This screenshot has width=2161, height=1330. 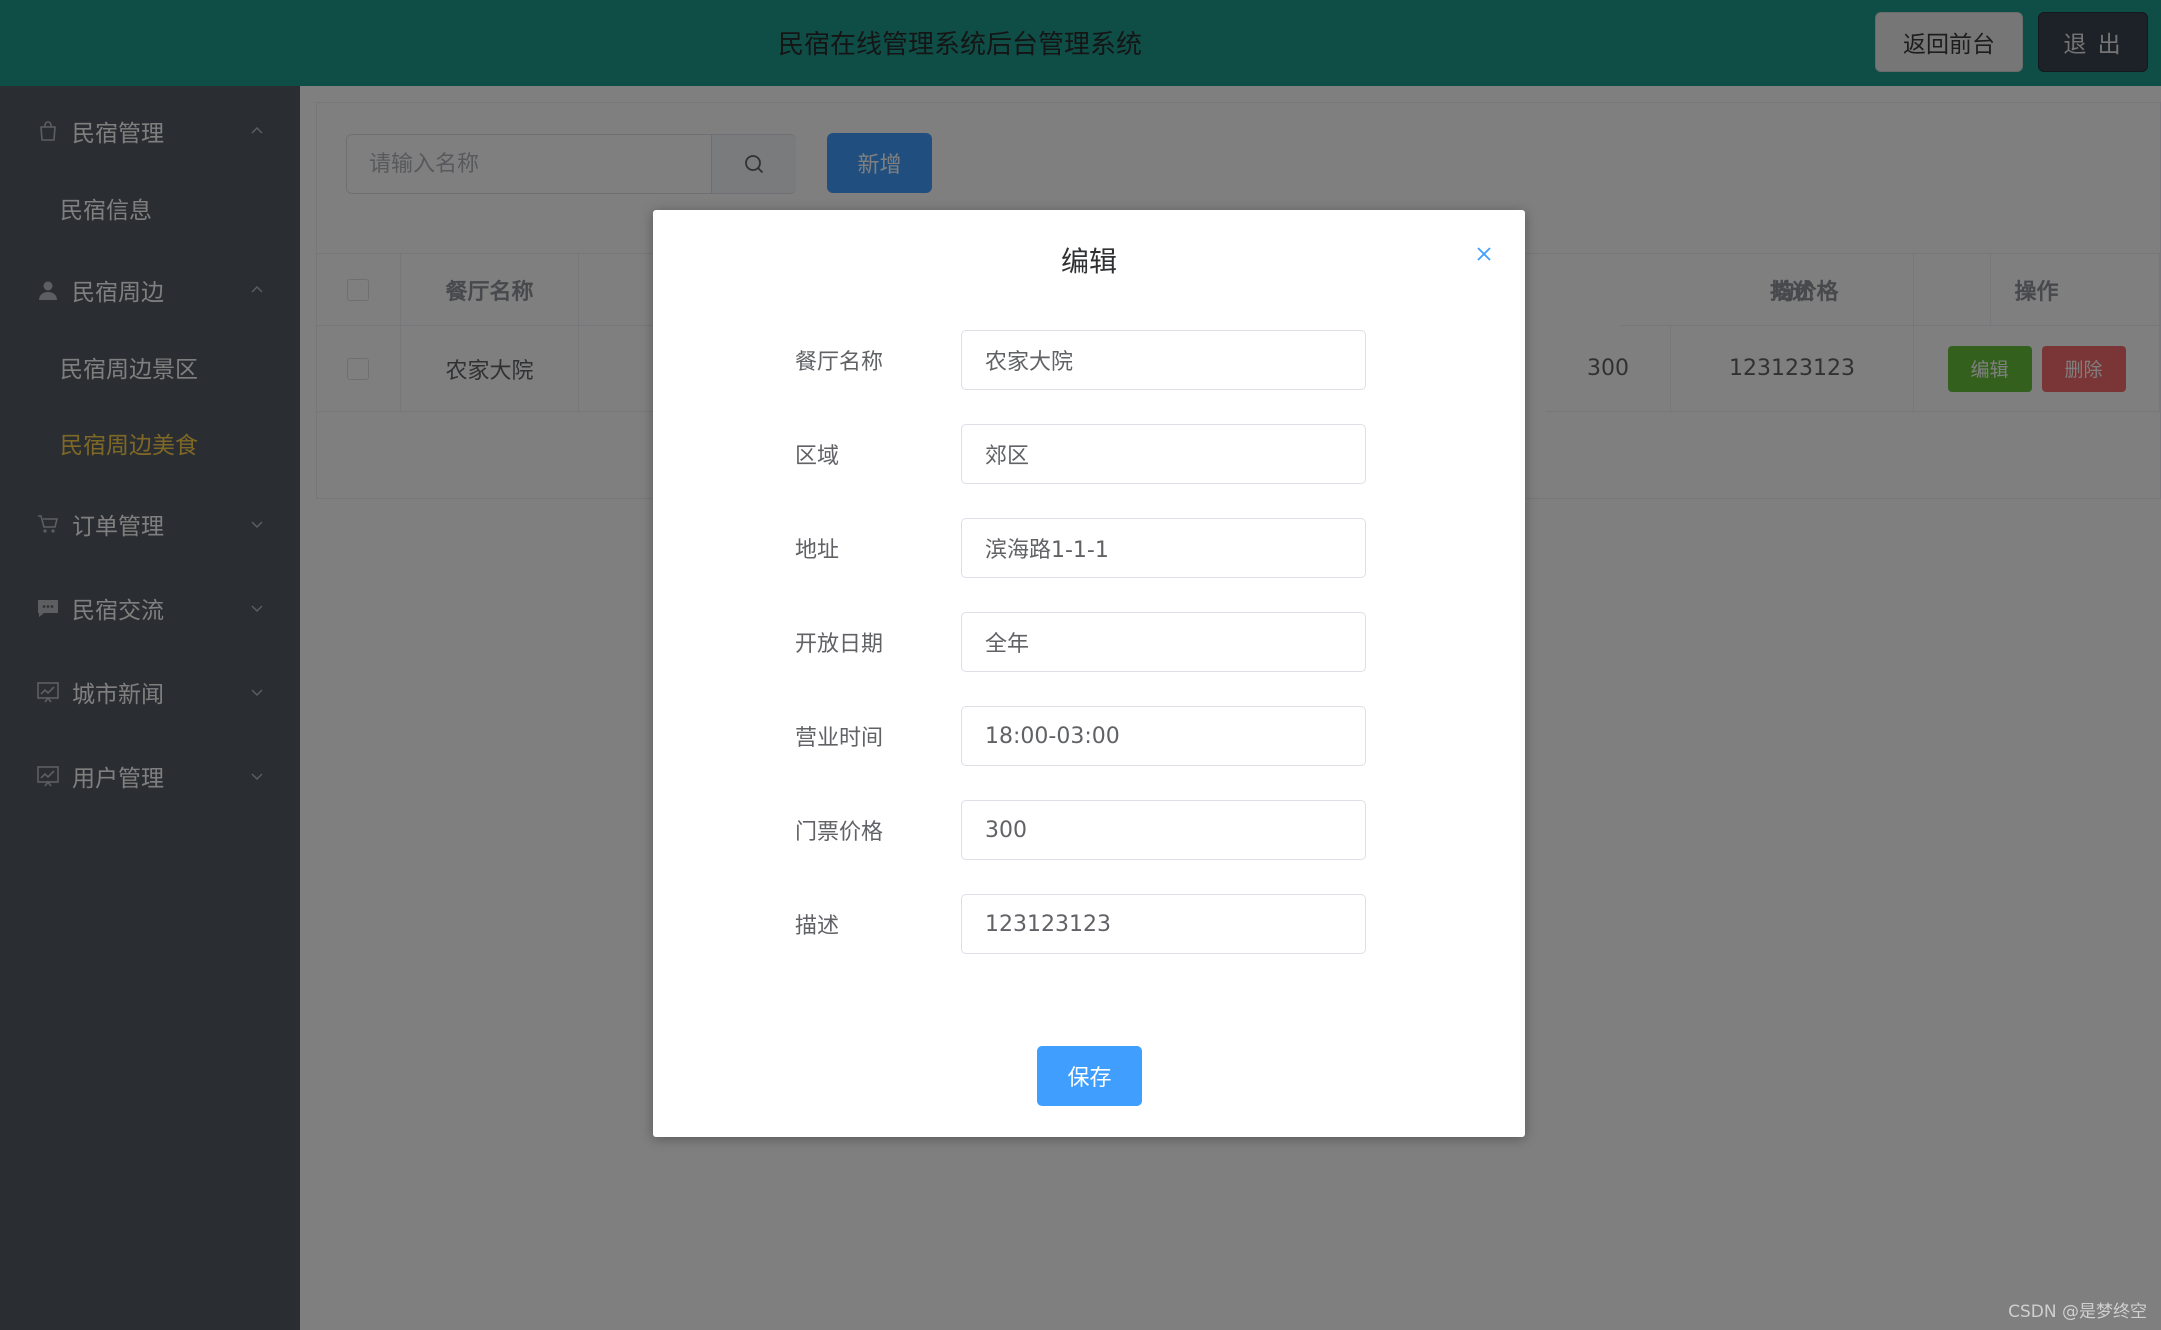 I want to click on watermark: CSDN @是梦终空, so click(x=2077, y=1312).